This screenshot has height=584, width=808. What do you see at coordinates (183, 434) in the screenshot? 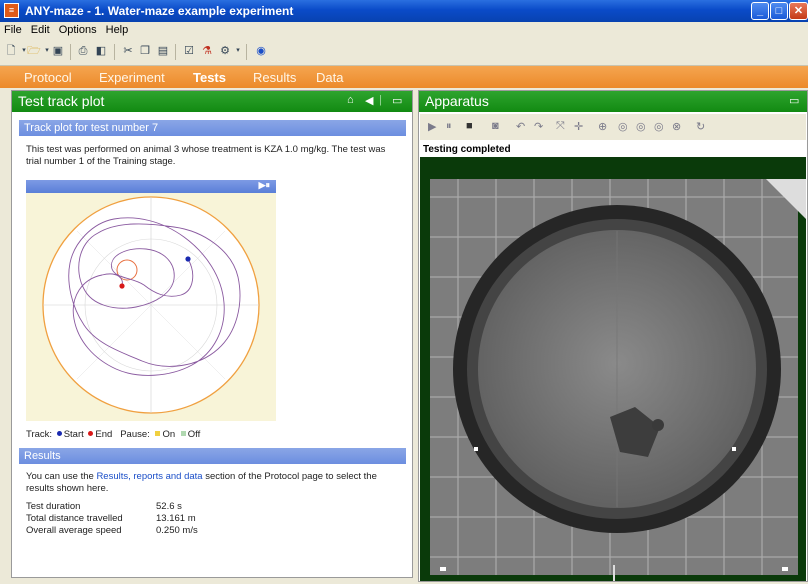
I see `pause-off-square-icon` at bounding box center [183, 434].